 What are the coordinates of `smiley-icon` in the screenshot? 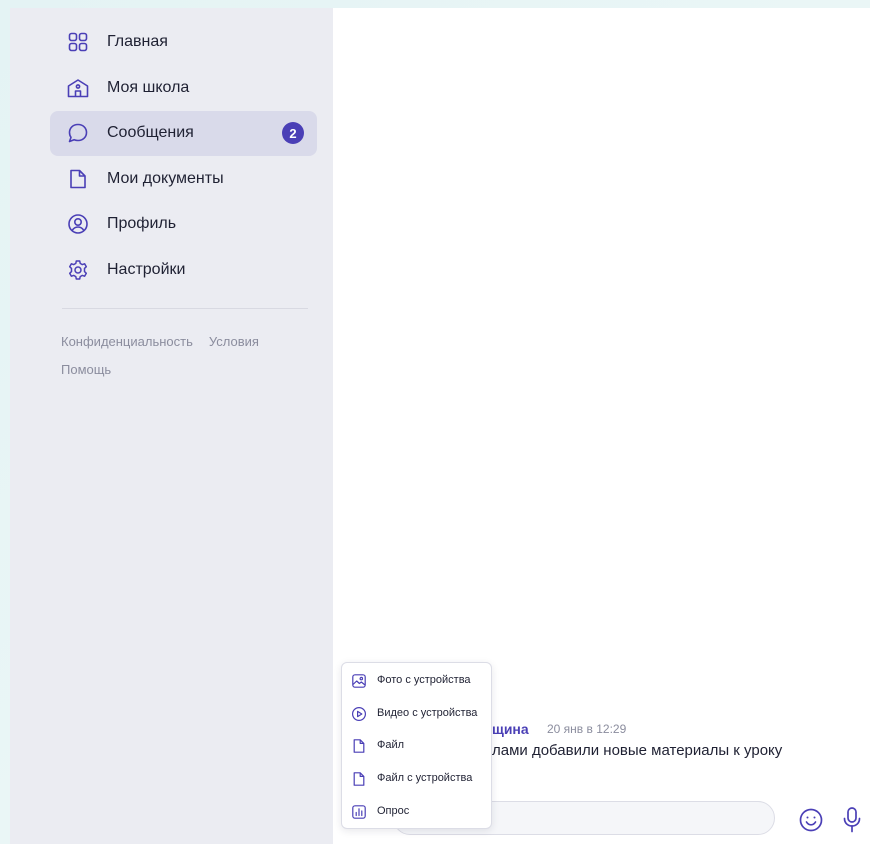 It's located at (811, 820).